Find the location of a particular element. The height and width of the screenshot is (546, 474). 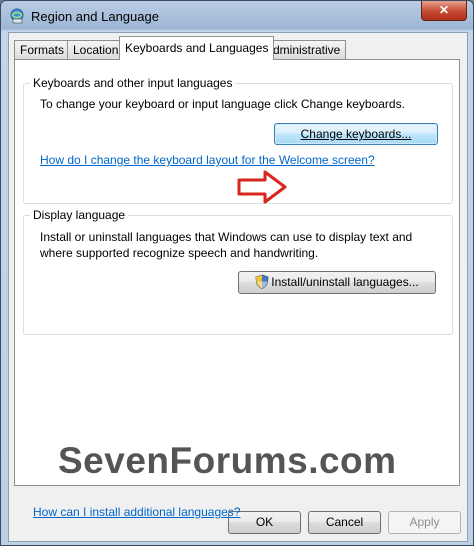

tab-label: Keyboards and Languages is located at coordinates (197, 48).